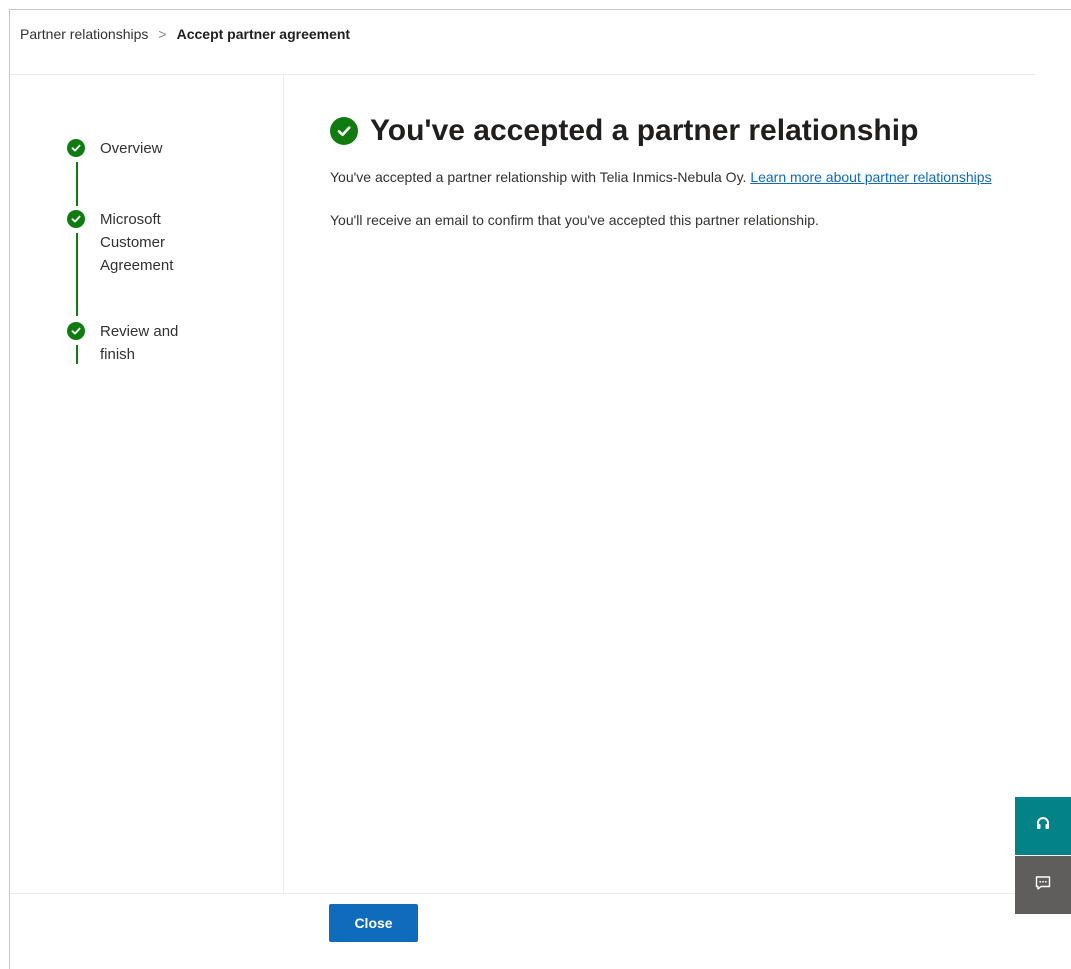  I want to click on step-label: Review and finish, so click(139, 343).